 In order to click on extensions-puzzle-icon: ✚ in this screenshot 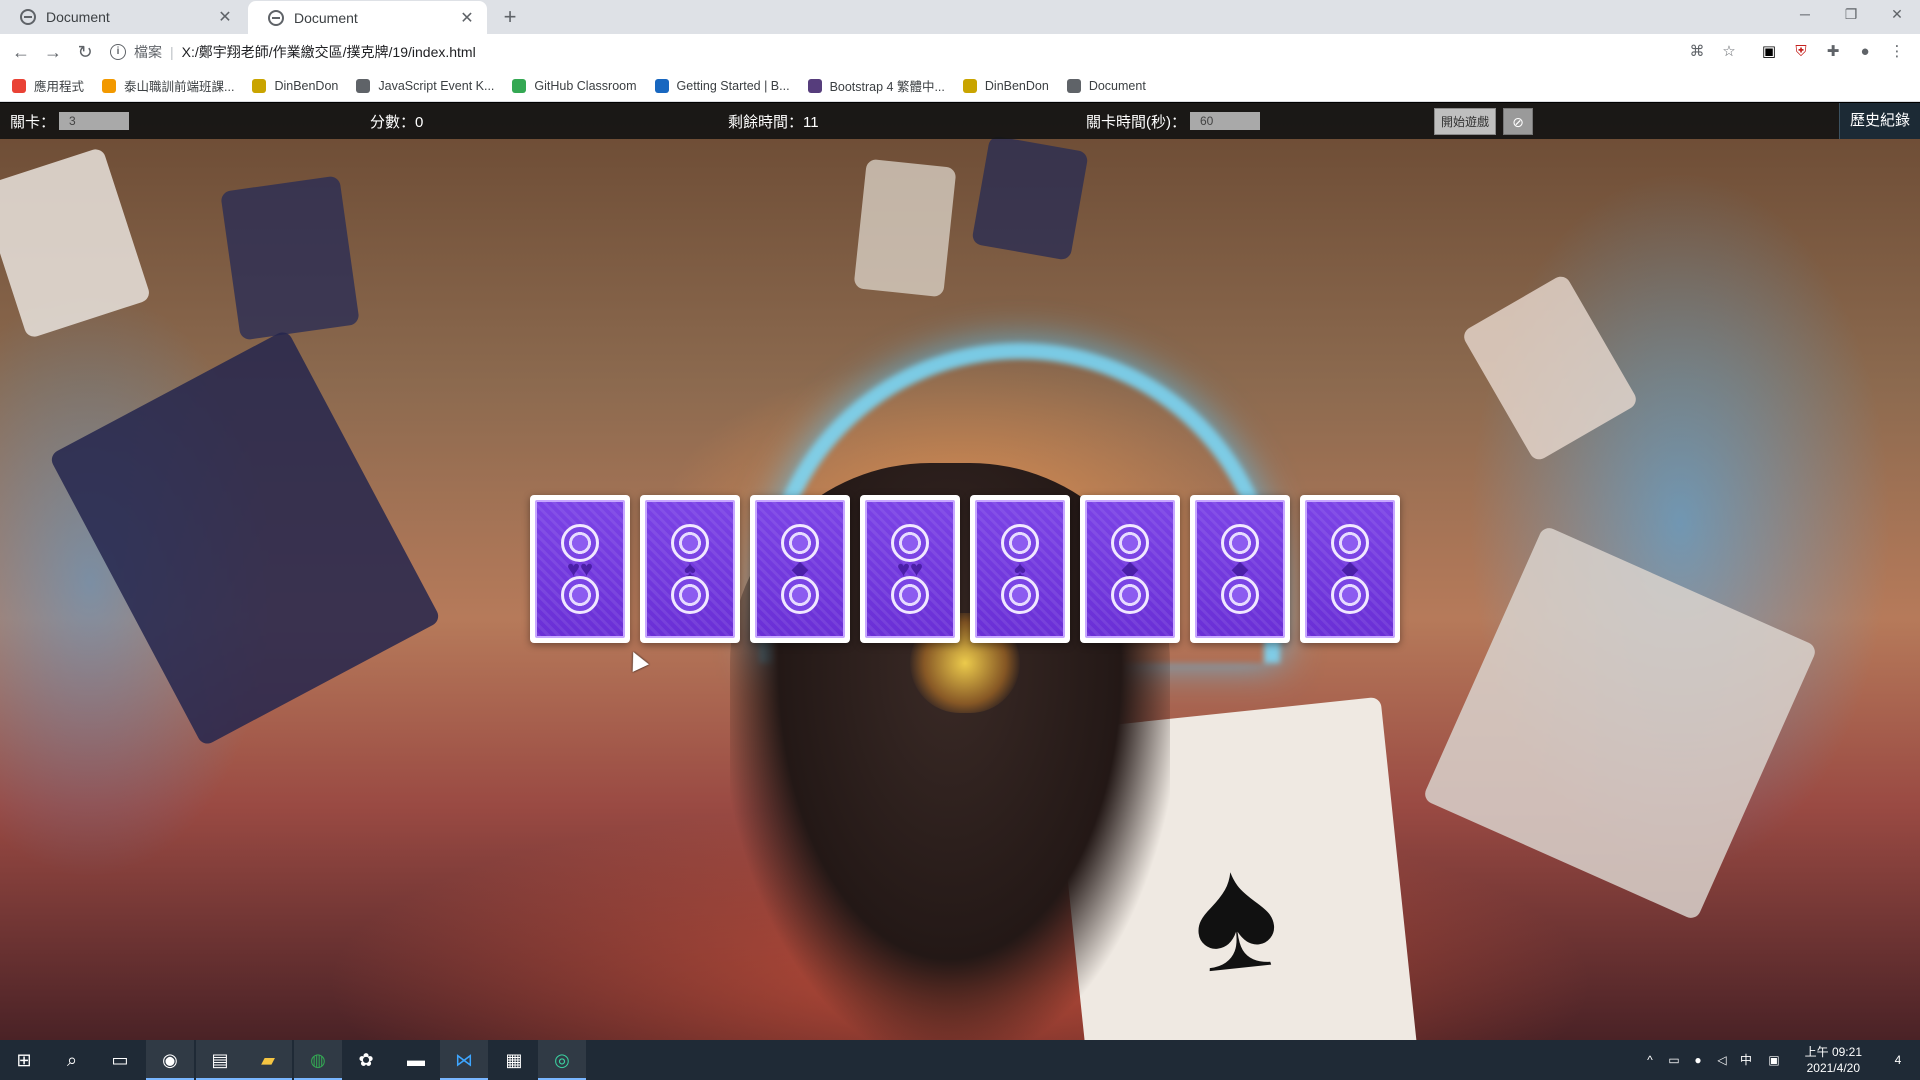, I will do `click(1833, 52)`.